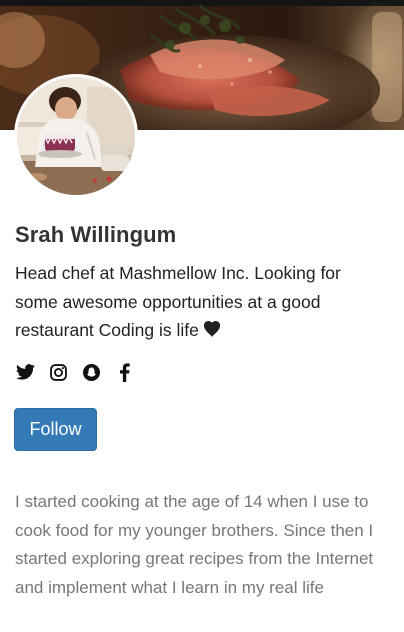 This screenshot has height=632, width=404. I want to click on twitter-icon, so click(25, 372).